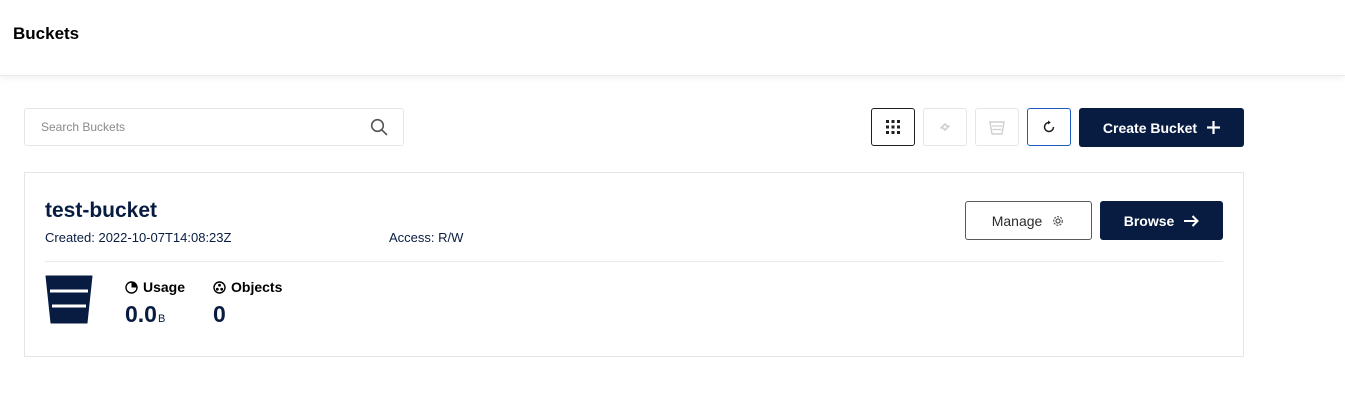 Image resolution: width=1345 pixels, height=412 pixels. What do you see at coordinates (101, 211) in the screenshot?
I see `bucket-name: test-bucket` at bounding box center [101, 211].